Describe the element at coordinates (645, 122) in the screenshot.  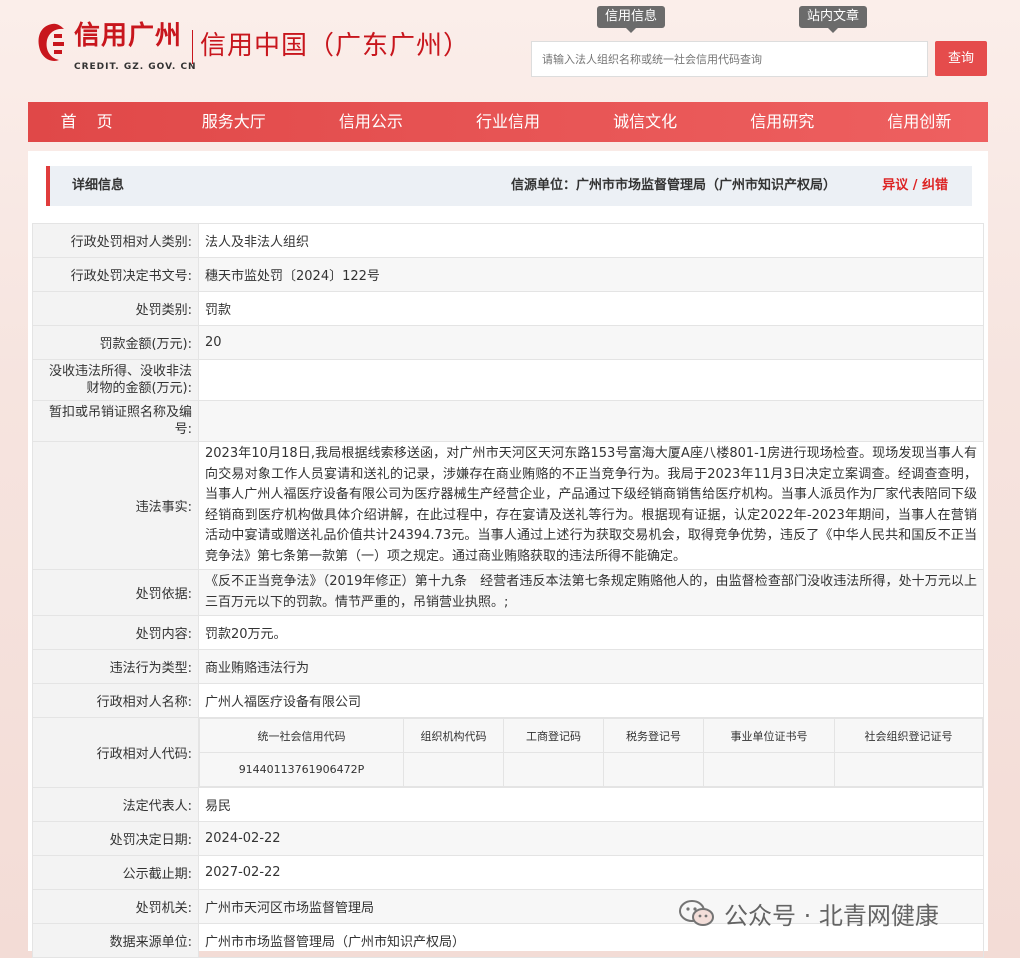
I see `nav-item-integrity-culture: 诚信文化` at that location.